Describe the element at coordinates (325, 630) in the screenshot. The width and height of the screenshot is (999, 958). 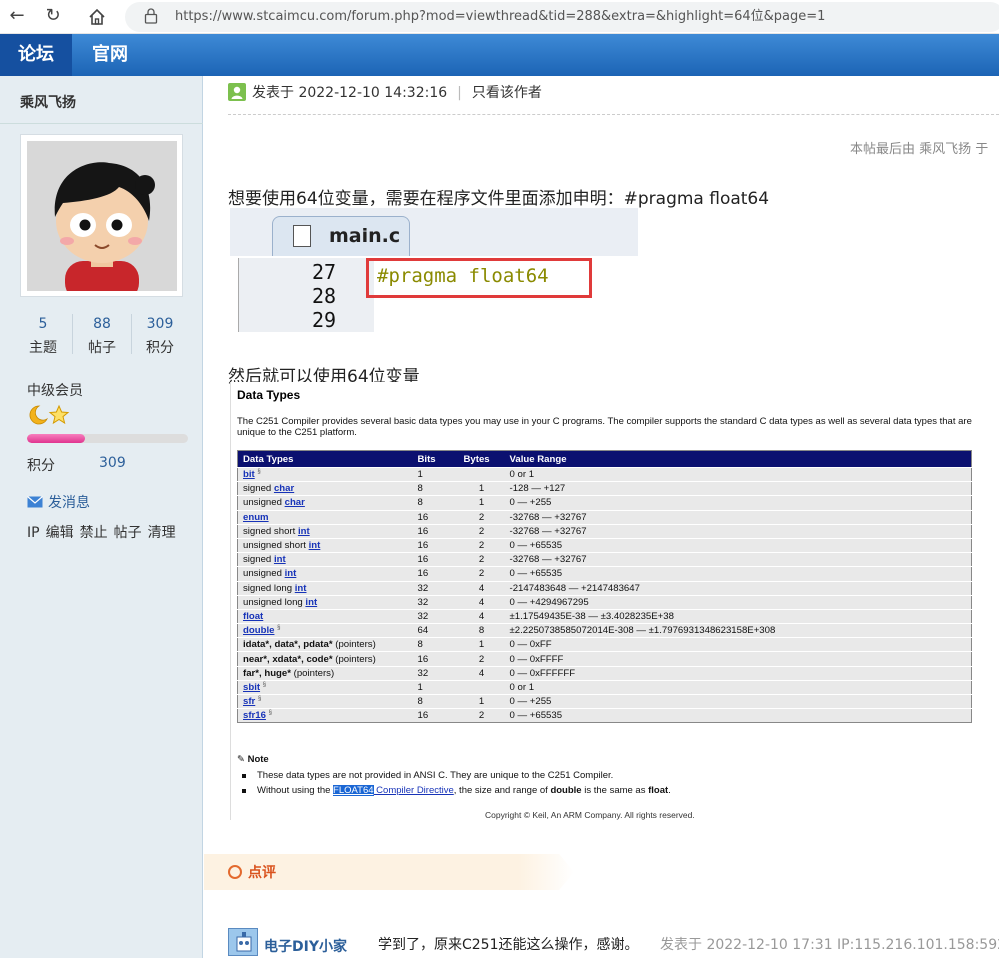
I see `cell-type: double §` at that location.